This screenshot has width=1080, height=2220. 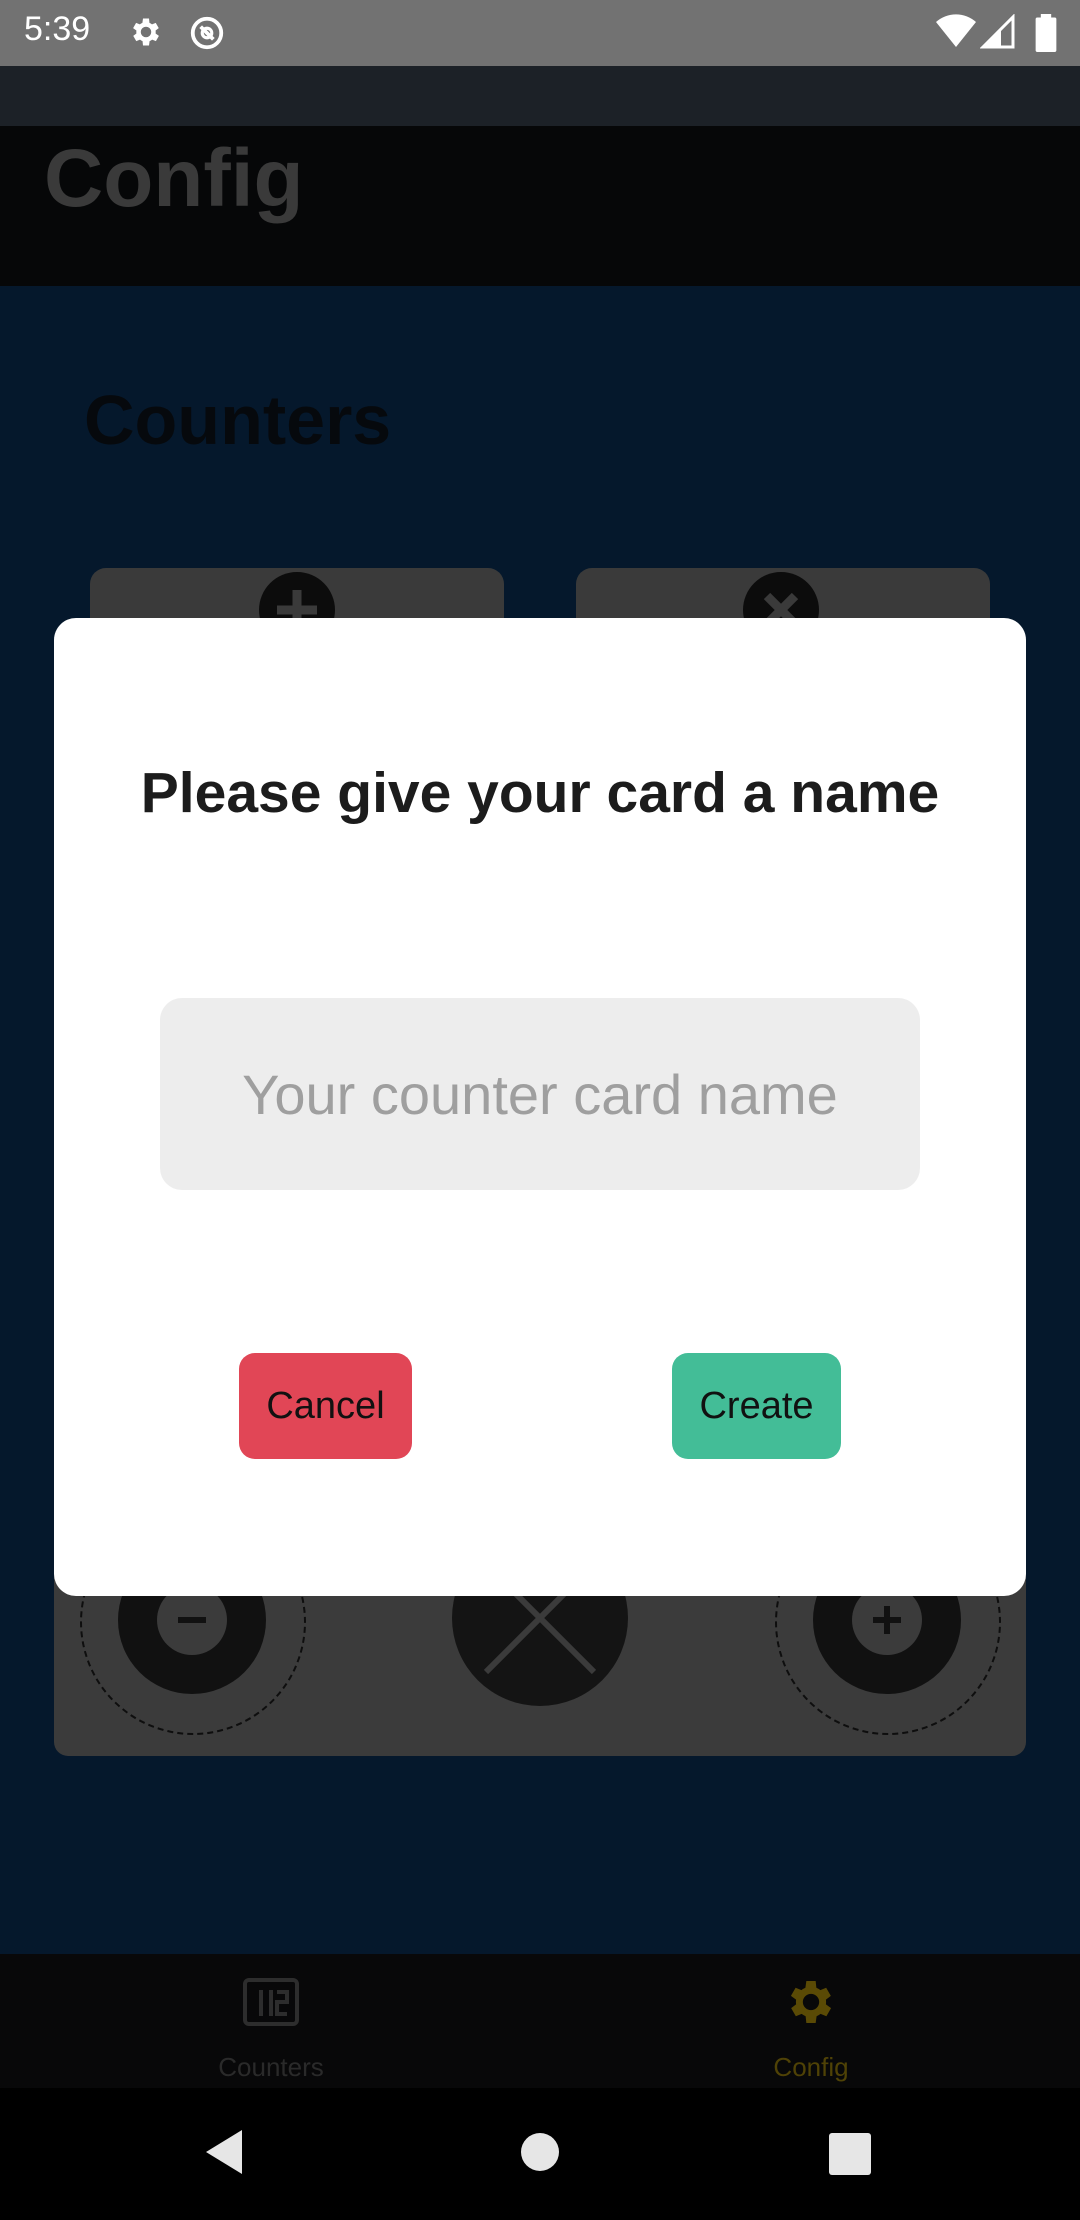 I want to click on nav-item-counters: Counters, so click(x=271, y=2022).